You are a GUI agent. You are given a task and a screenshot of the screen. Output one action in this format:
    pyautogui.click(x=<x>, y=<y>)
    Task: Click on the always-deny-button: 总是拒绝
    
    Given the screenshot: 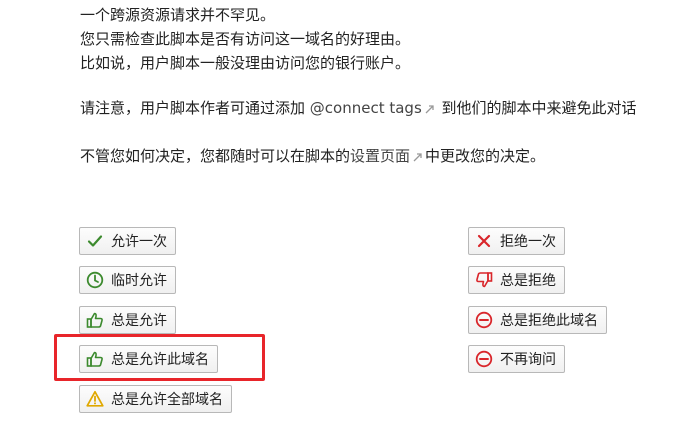 What is the action you would take?
    pyautogui.click(x=516, y=280)
    